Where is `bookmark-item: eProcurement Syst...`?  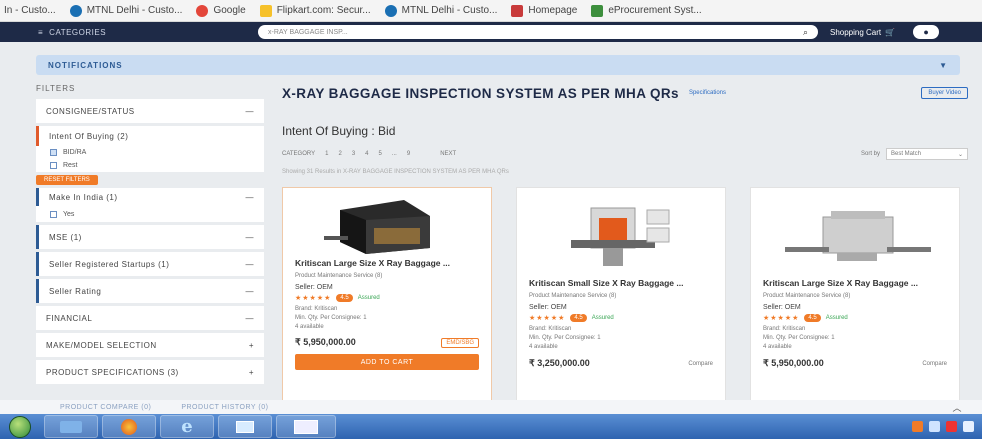
bookmark-item: eProcurement Syst... is located at coordinates (646, 10).